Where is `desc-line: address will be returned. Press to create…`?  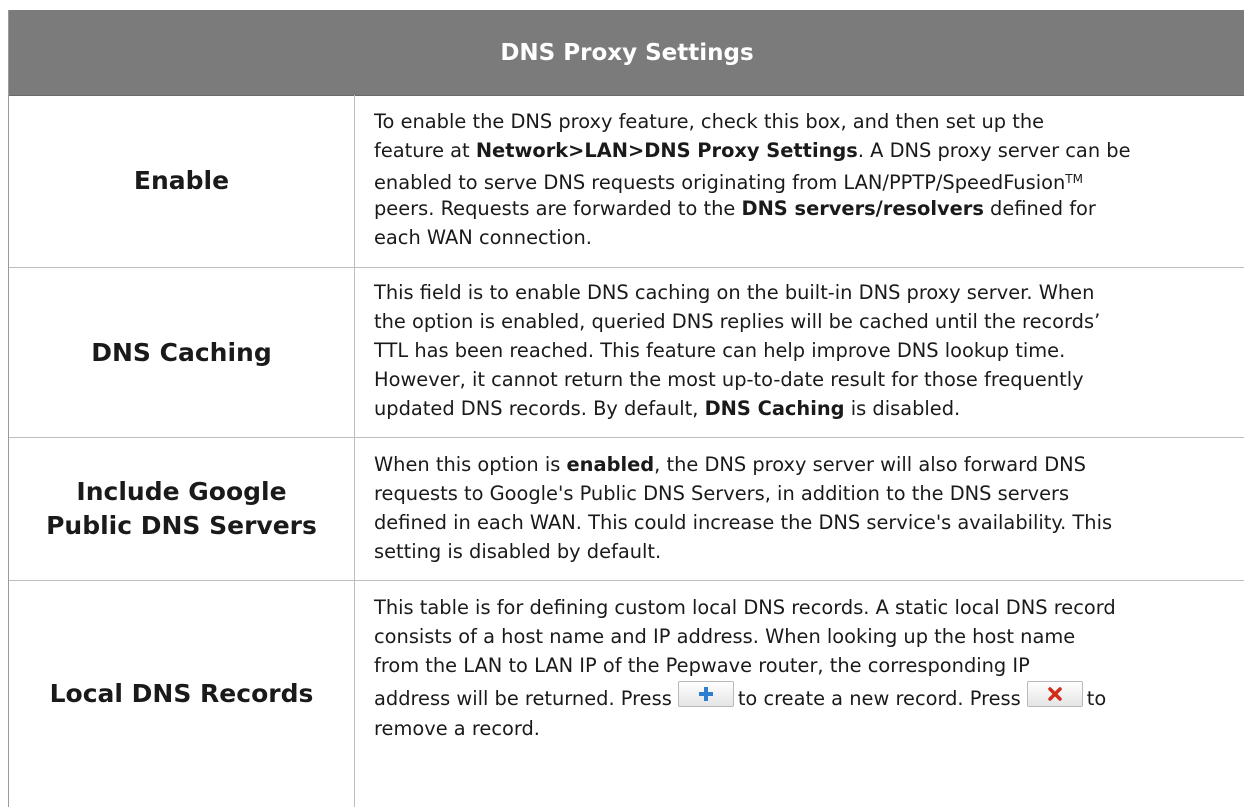 desc-line: address will be returned. Press to create… is located at coordinates (809, 697).